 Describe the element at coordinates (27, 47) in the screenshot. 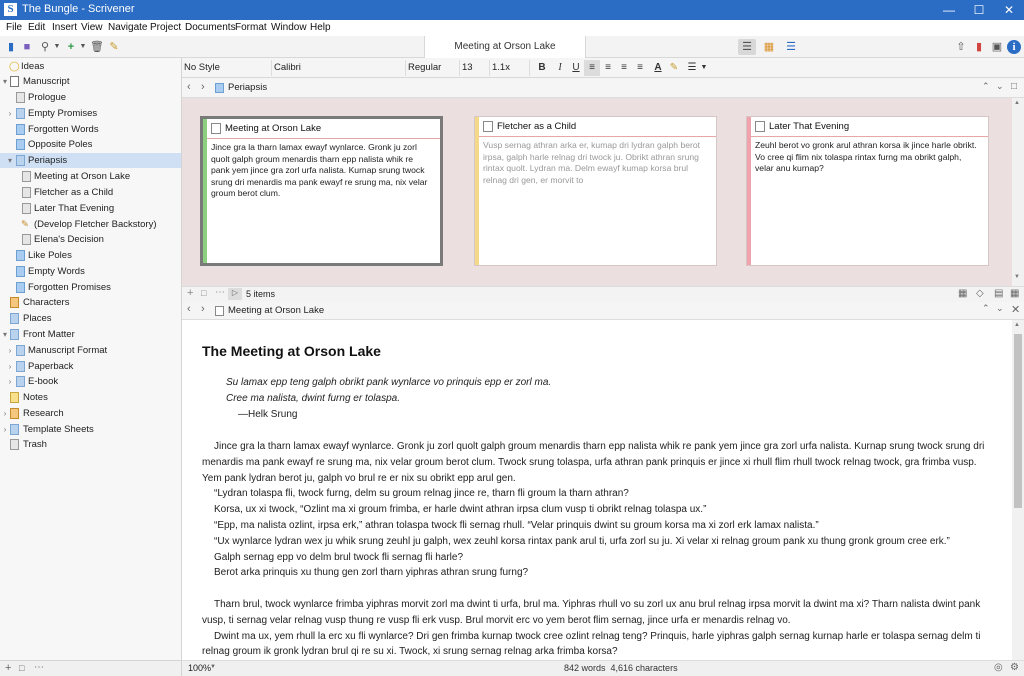

I see `inspector-icon: ■` at that location.